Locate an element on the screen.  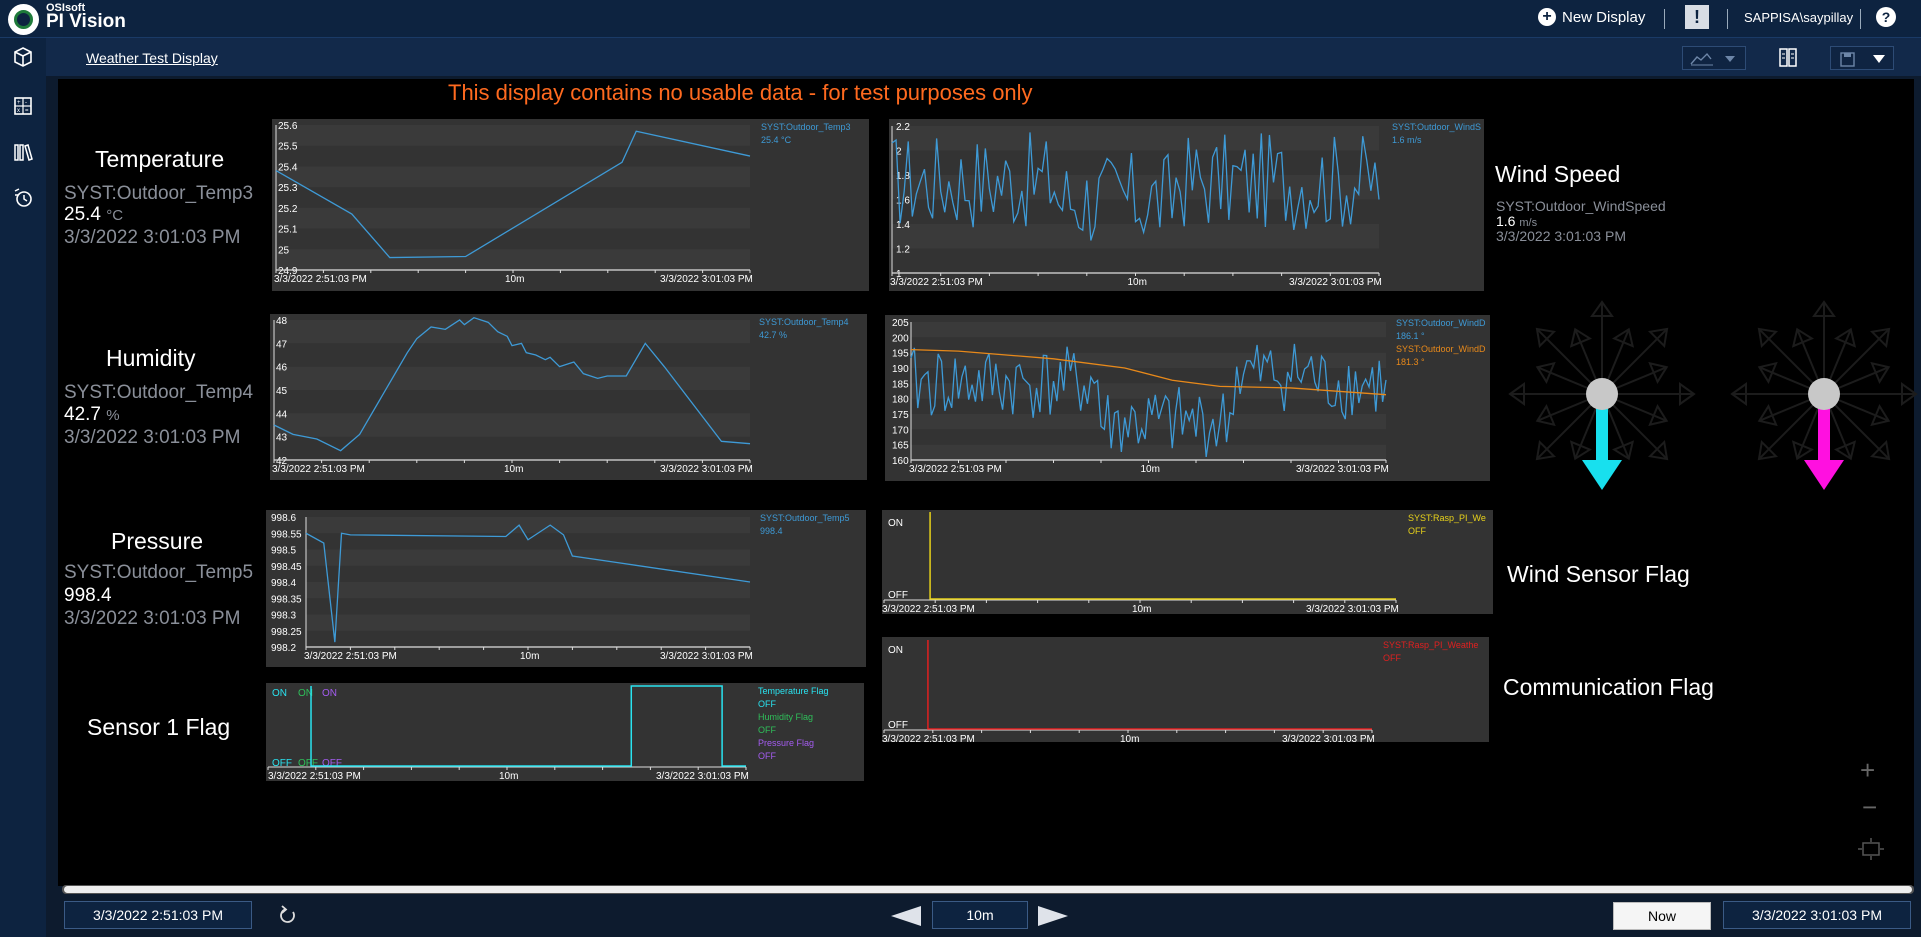
y-tick-label: 170 is located at coordinates (900, 430).